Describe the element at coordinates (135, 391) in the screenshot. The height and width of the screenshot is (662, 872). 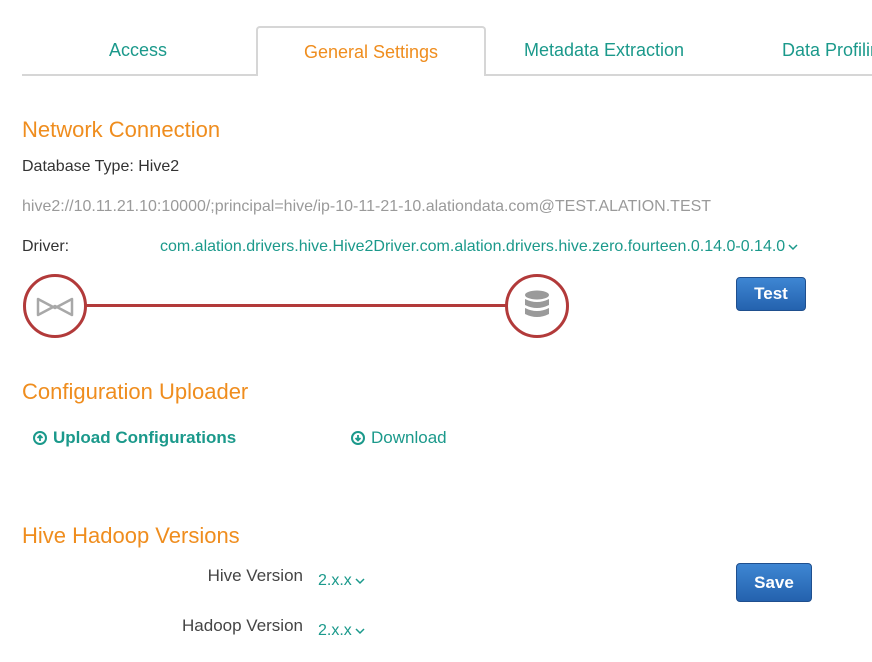
I see `configuration-uploader-title: Configuration Uploader` at that location.